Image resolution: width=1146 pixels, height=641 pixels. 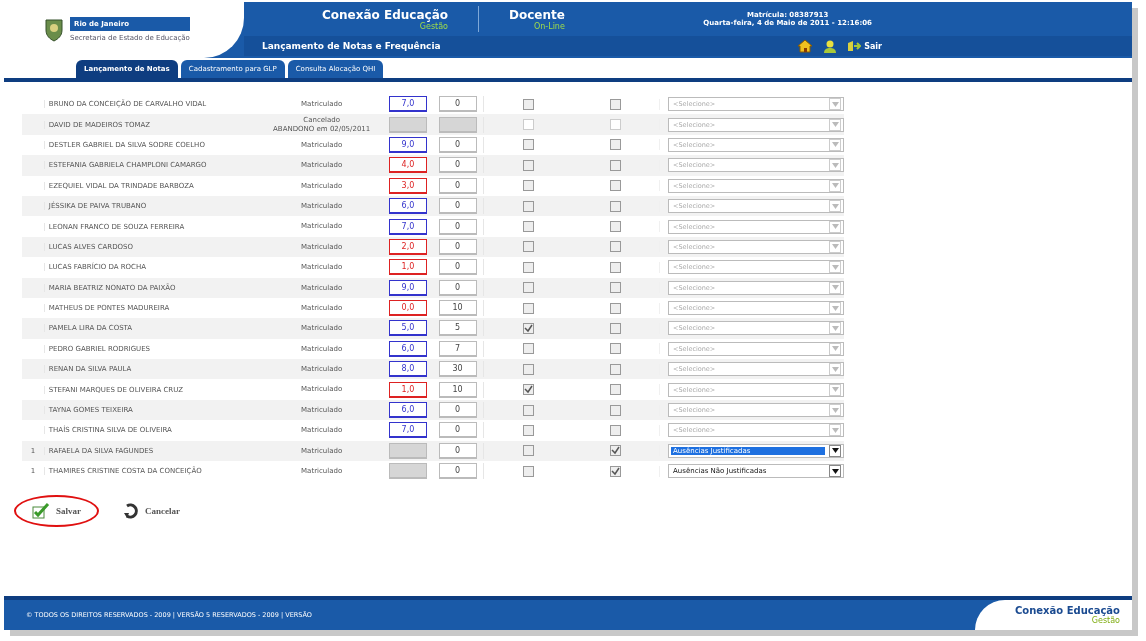 What do you see at coordinates (830, 46) in the screenshot?
I see `person-icon` at bounding box center [830, 46].